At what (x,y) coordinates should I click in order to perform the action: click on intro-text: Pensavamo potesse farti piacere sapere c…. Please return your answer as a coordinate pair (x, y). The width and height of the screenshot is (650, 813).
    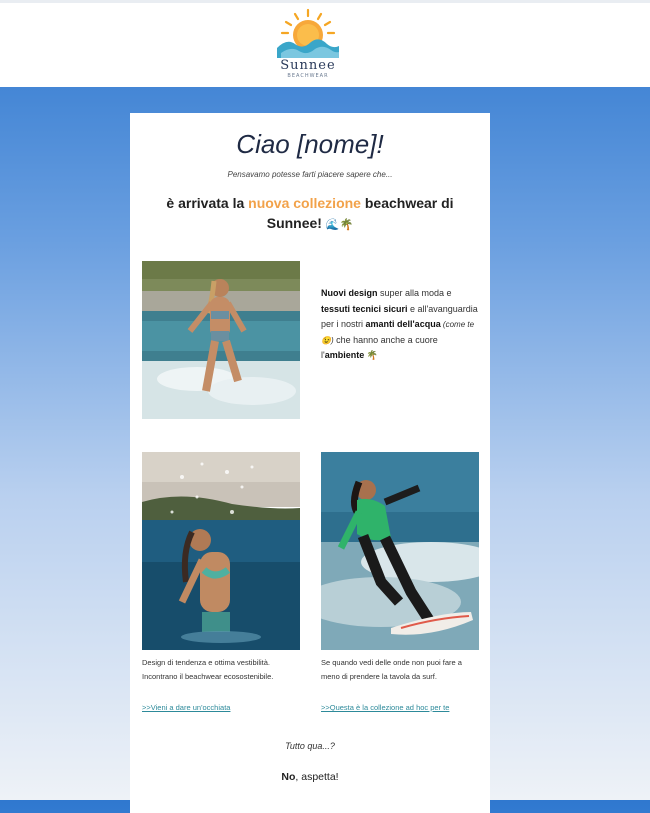
    Looking at the image, I should click on (310, 174).